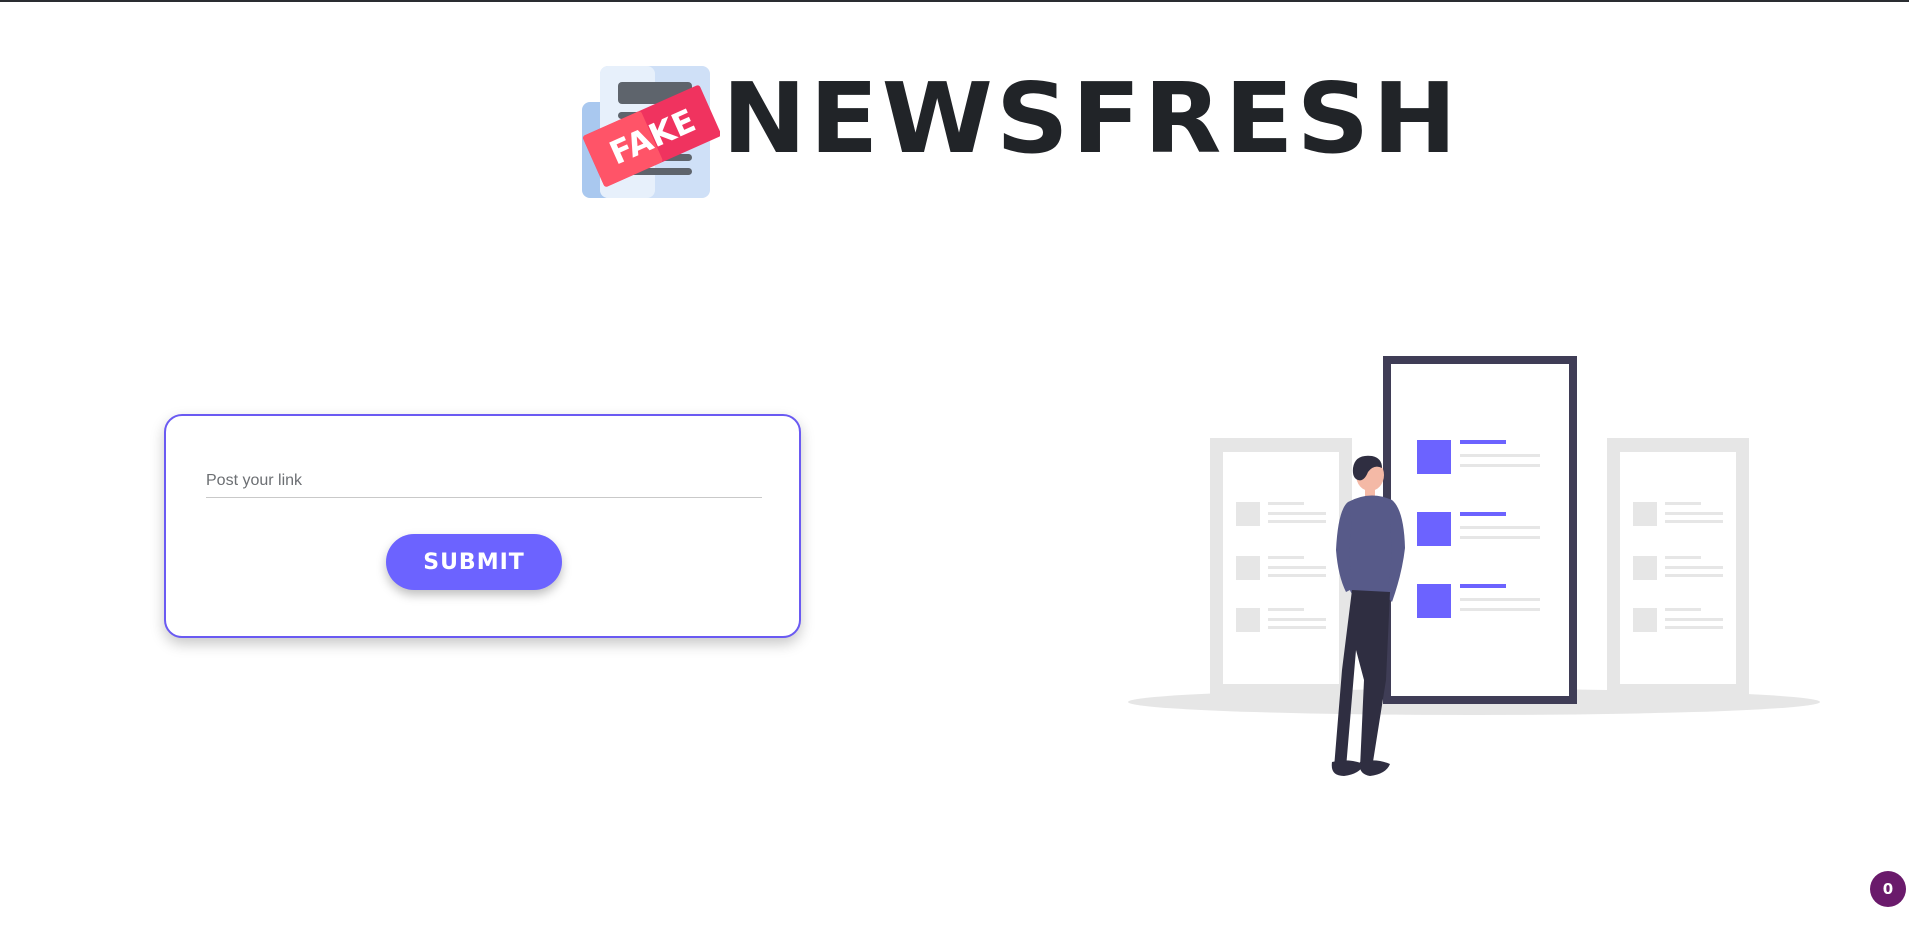 This screenshot has width=1909, height=935. Describe the element at coordinates (484, 481) in the screenshot. I see `link-input` at that location.